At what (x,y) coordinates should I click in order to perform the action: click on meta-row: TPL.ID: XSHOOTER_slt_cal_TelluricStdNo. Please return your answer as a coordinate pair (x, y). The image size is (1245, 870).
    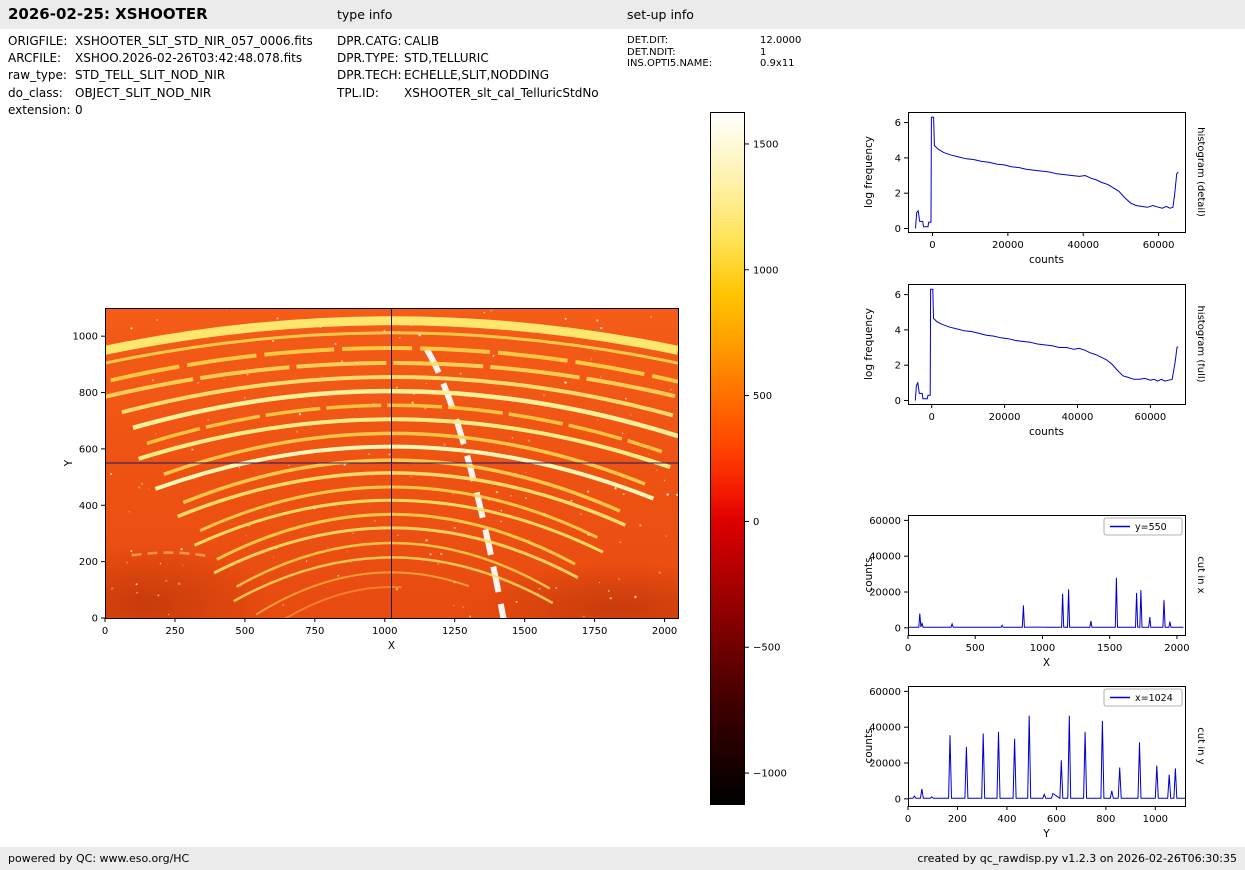
    Looking at the image, I should click on (468, 93).